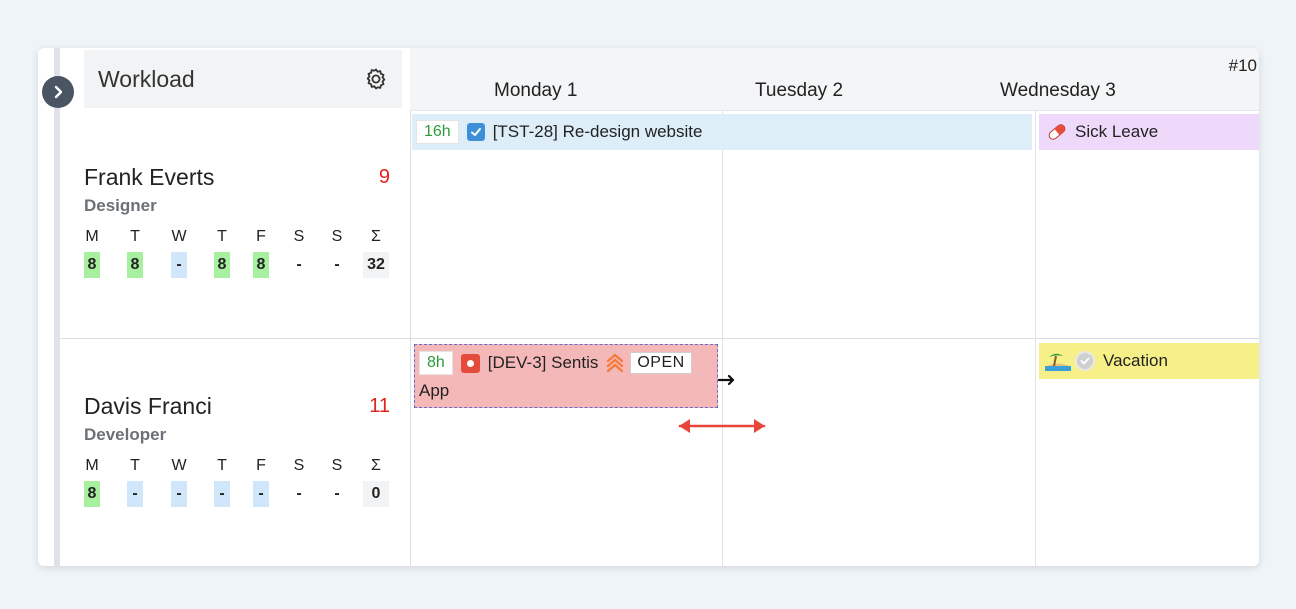 This screenshot has height=609, width=1296. I want to click on bug-icon, so click(470, 363).